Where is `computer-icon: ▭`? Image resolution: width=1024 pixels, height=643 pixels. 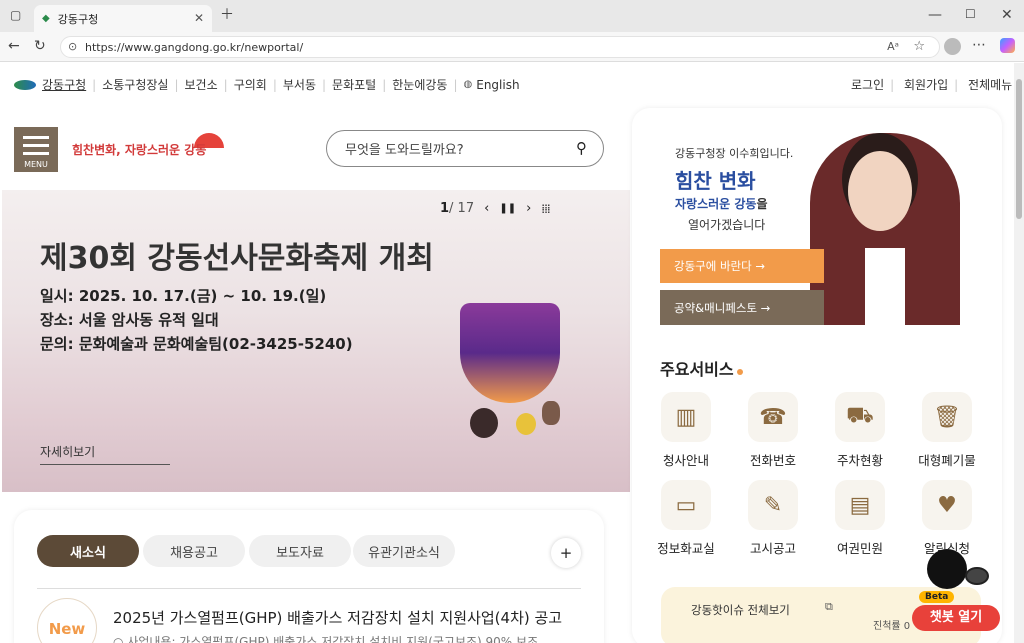
computer-icon: ▭ is located at coordinates (686, 505).